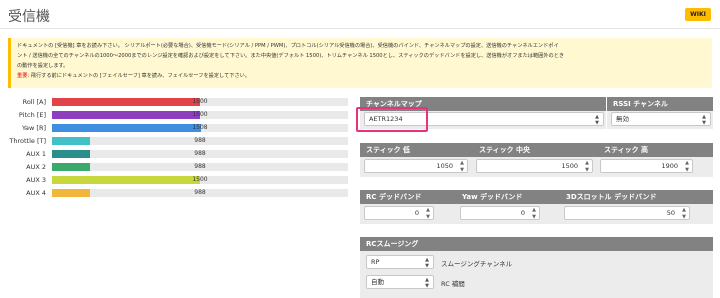 This screenshot has width=720, height=298. I want to click on smoothing-channel-label: スムージングチャンネル, so click(477, 264).